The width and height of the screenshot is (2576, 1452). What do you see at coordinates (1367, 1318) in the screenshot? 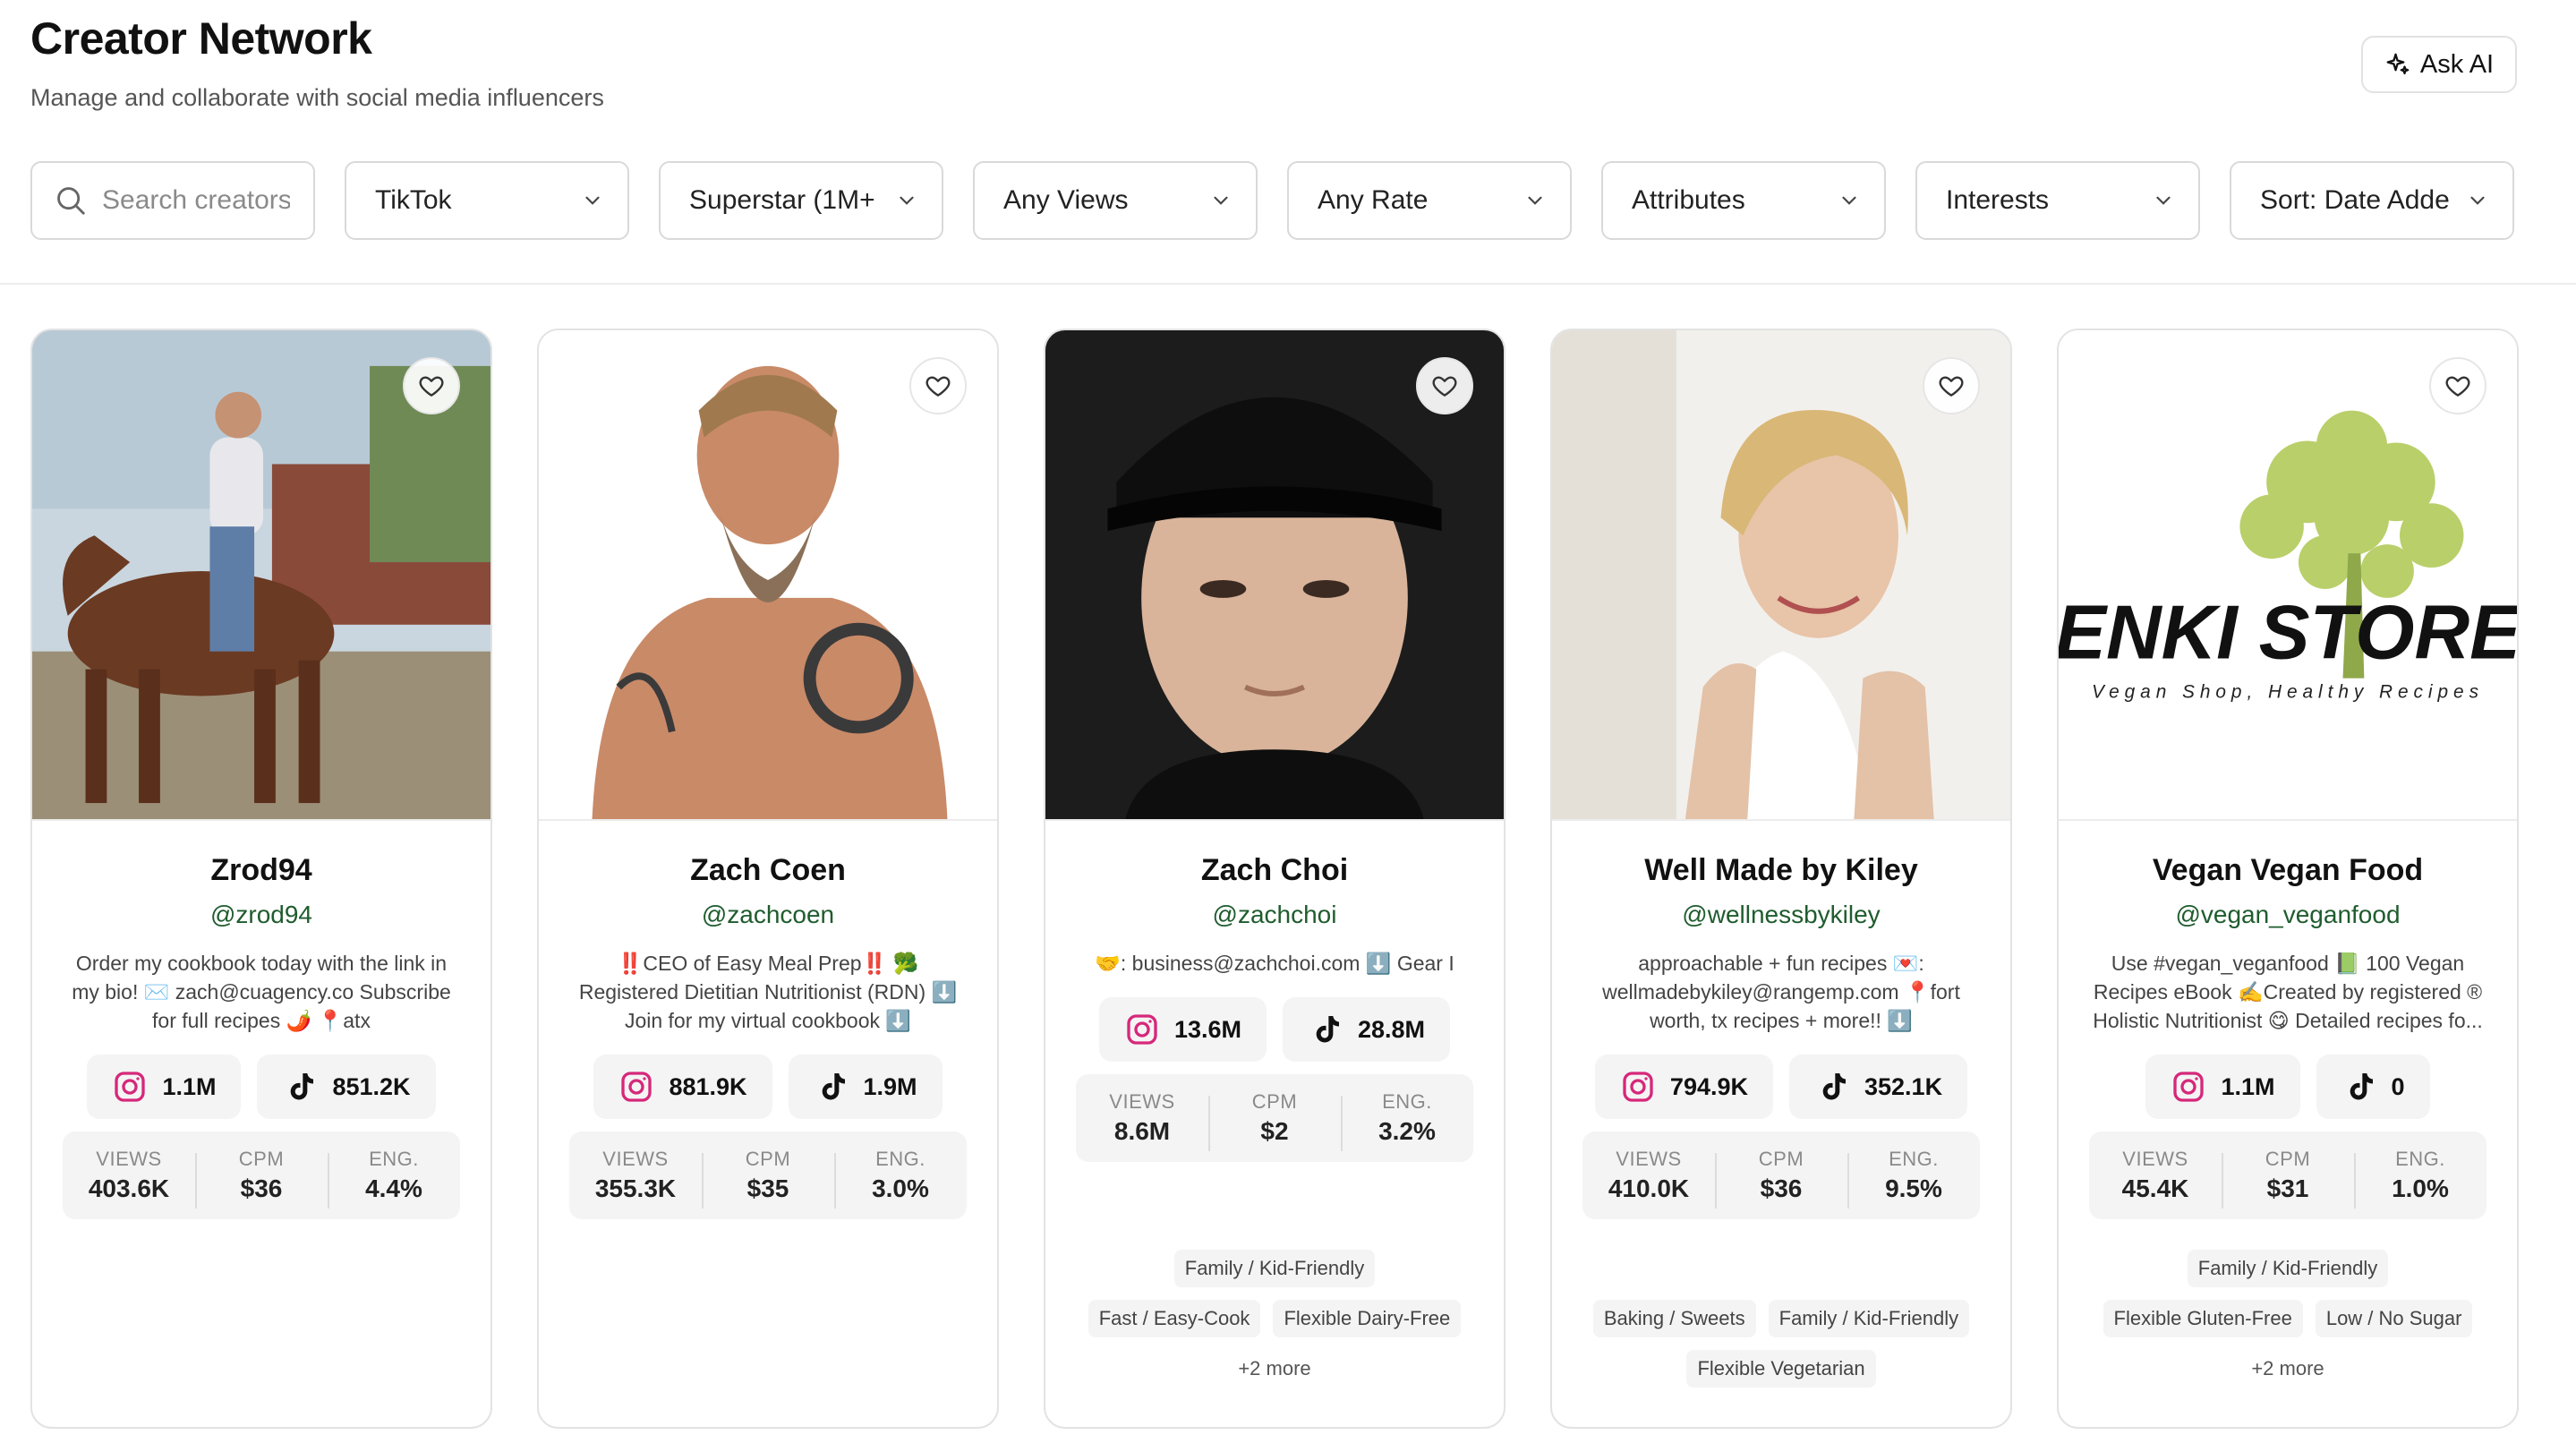
I see `interest-tag: Flexible Dairy-Free` at bounding box center [1367, 1318].